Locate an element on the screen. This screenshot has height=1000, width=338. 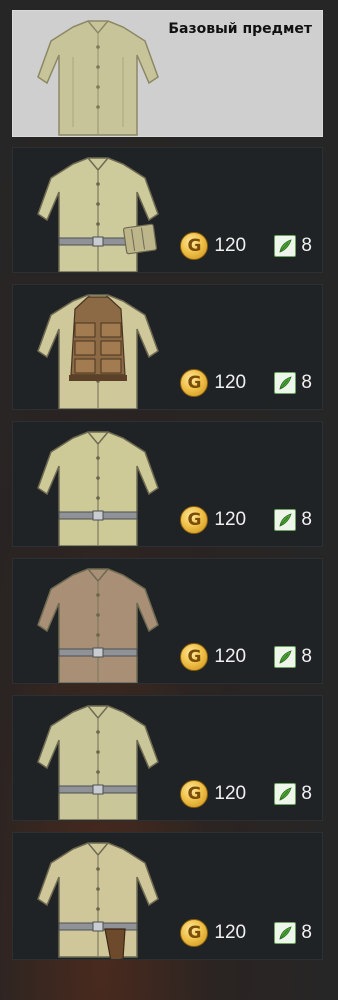
tunic-with-belt-icon is located at coordinates (98, 488).